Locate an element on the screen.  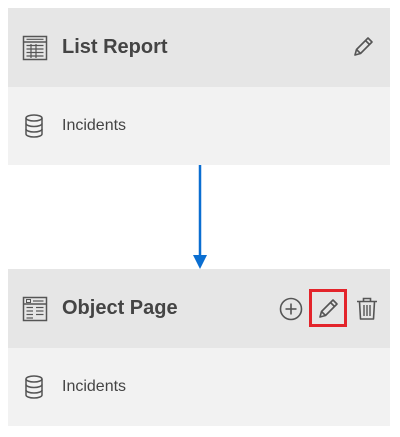
edit-list-report-button is located at coordinates (363, 47).